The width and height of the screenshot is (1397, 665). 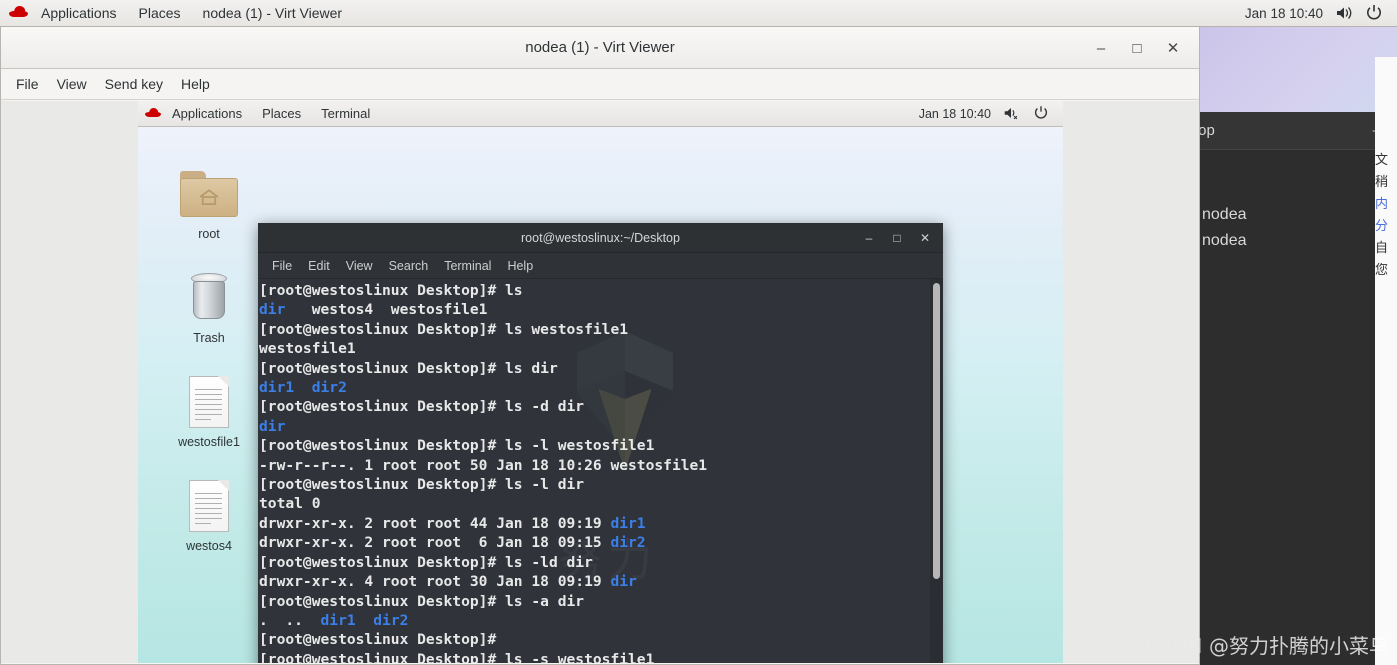 What do you see at coordinates (290, 620) in the screenshot?
I see `output-text: . ..` at bounding box center [290, 620].